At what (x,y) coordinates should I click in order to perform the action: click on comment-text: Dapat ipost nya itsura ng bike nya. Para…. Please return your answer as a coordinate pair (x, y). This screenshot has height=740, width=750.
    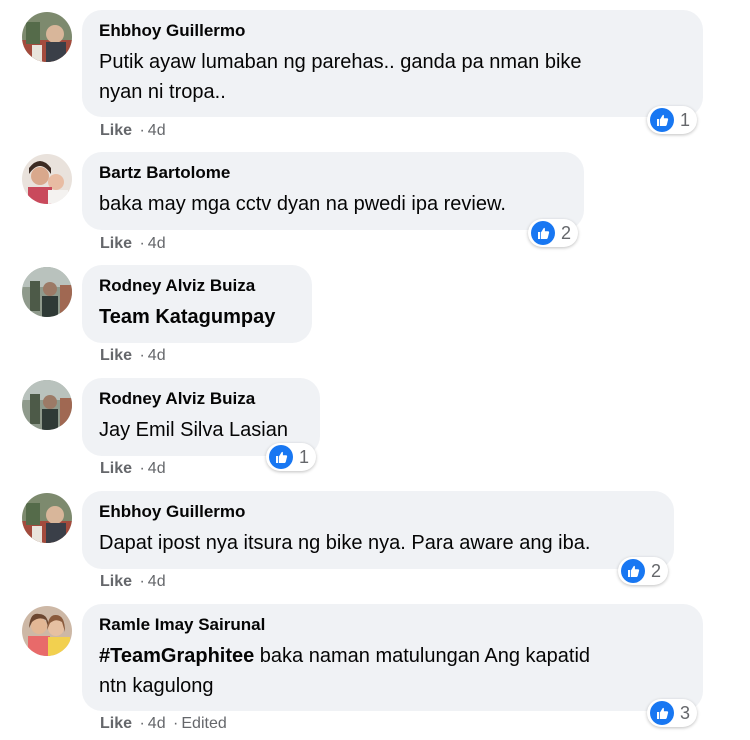
    Looking at the image, I should click on (377, 543).